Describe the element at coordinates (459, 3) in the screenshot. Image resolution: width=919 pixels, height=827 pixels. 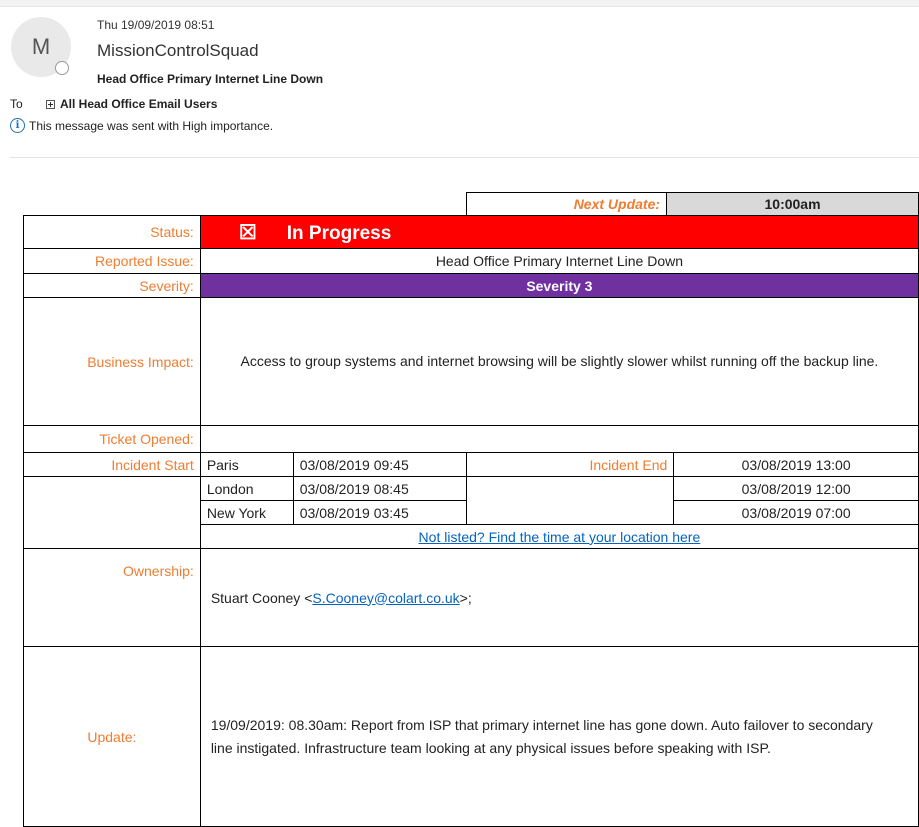
I see `top-toolbar-strip` at that location.